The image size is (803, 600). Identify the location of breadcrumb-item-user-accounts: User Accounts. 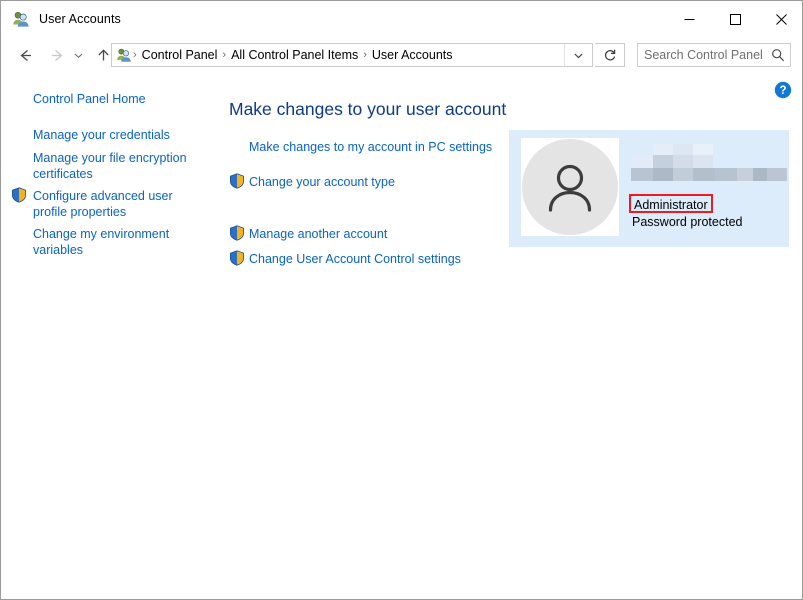
(412, 55).